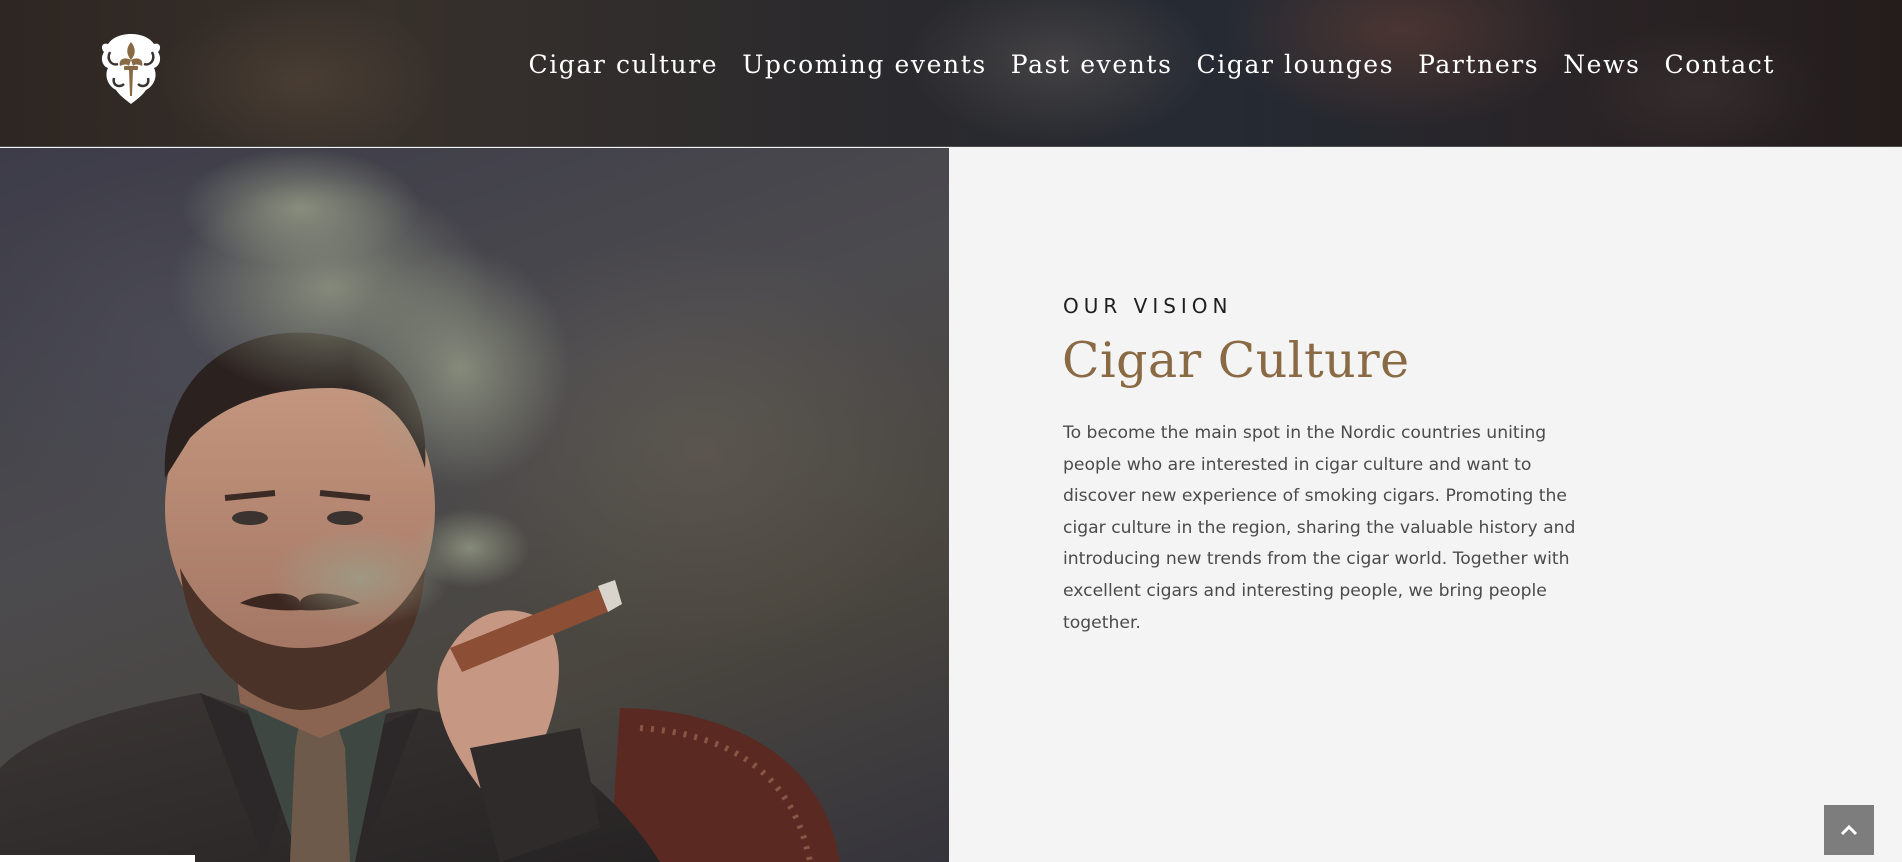 Image resolution: width=1902 pixels, height=862 pixels. I want to click on section-eyebrow: OUR VISION, so click(1148, 306).